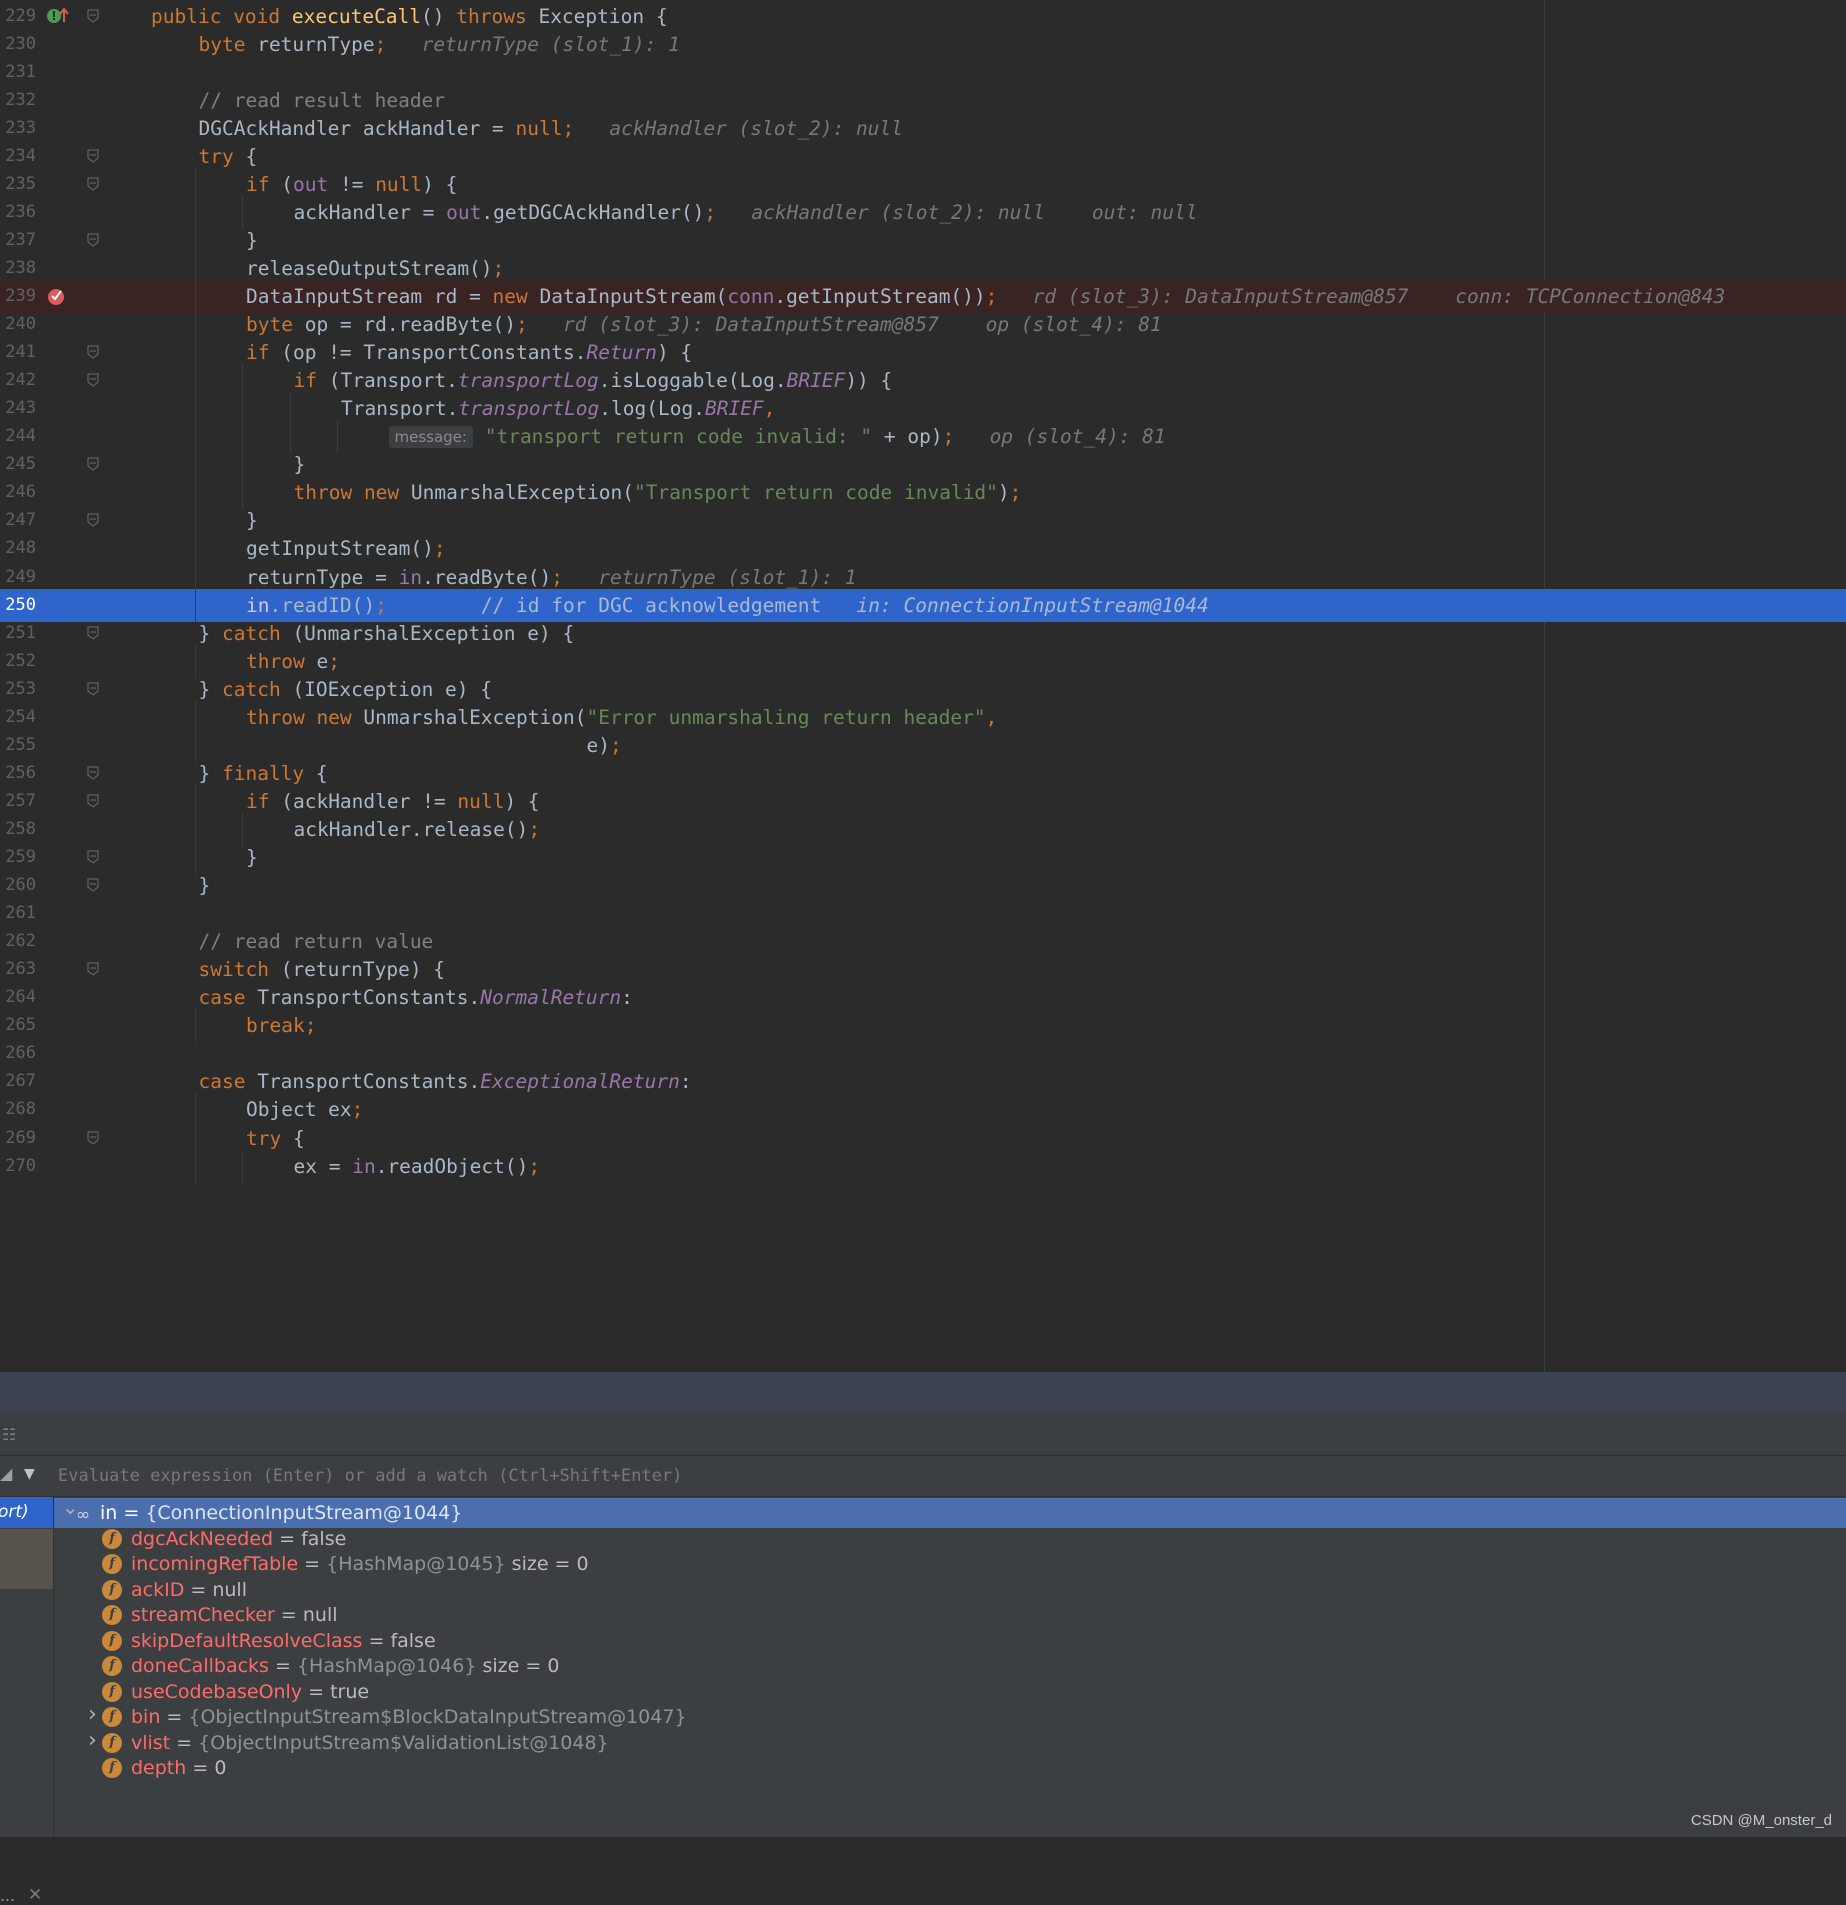  Describe the element at coordinates (268, 773) in the screenshot. I see `code-token: finally` at that location.